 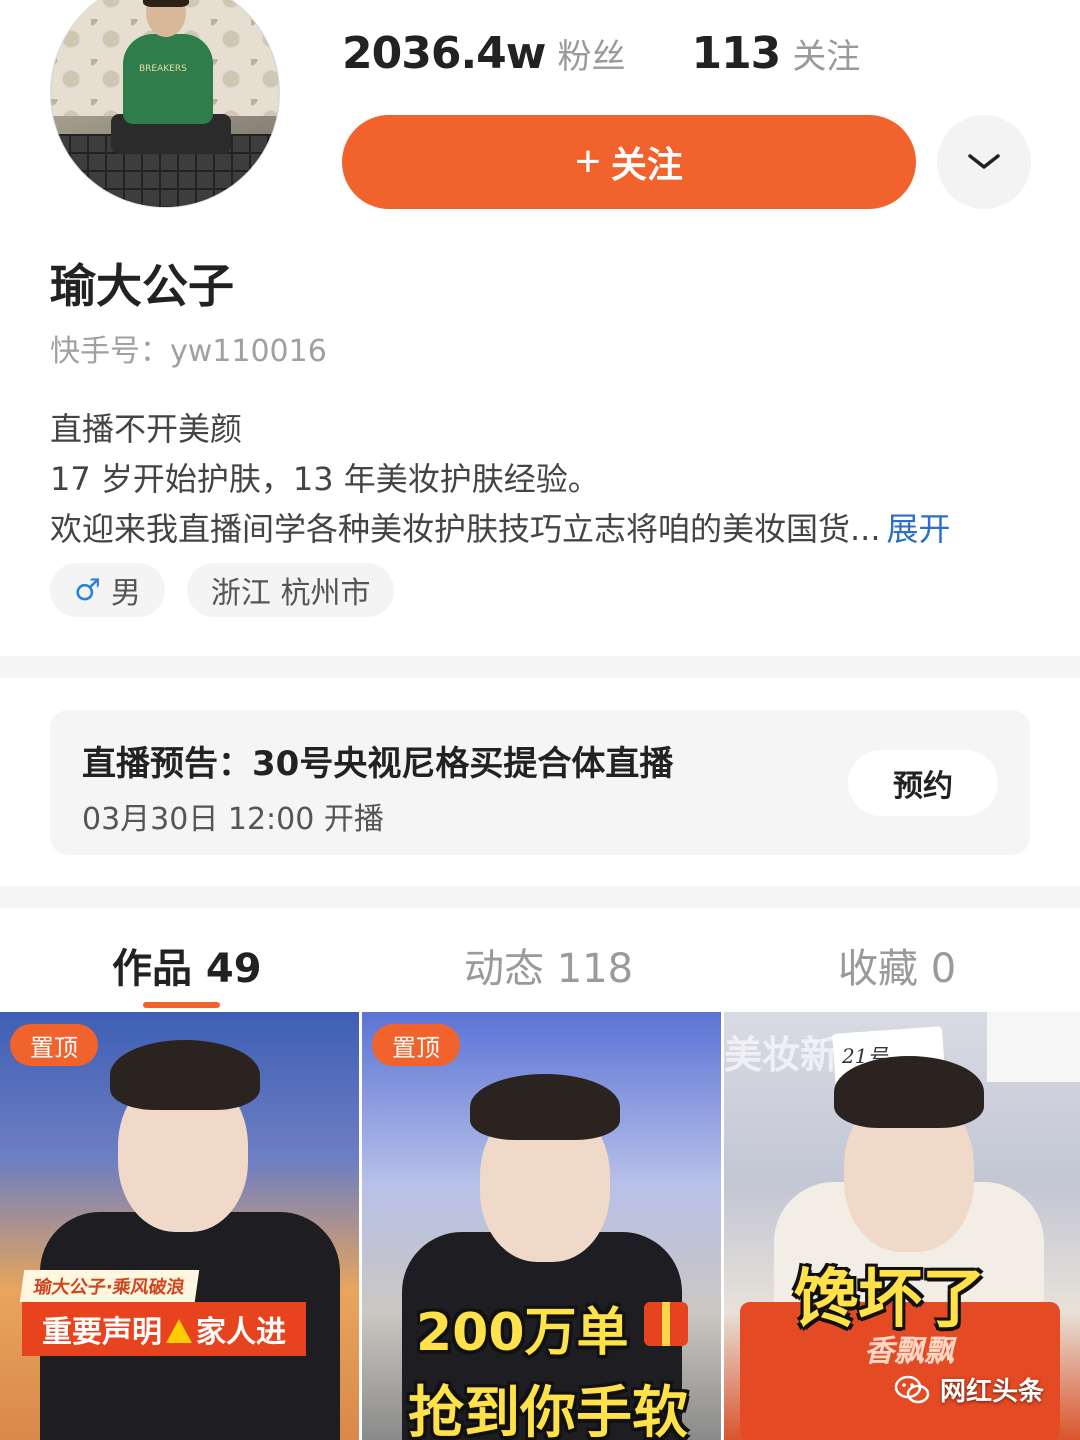 I want to click on location-label: 浙江 杭州市, so click(x=290, y=593).